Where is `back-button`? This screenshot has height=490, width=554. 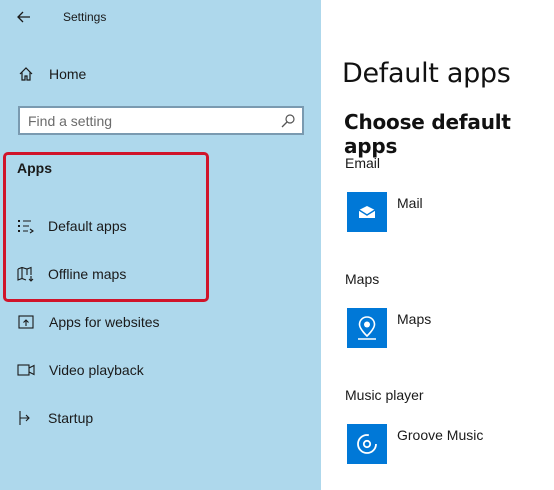 back-button is located at coordinates (24, 17).